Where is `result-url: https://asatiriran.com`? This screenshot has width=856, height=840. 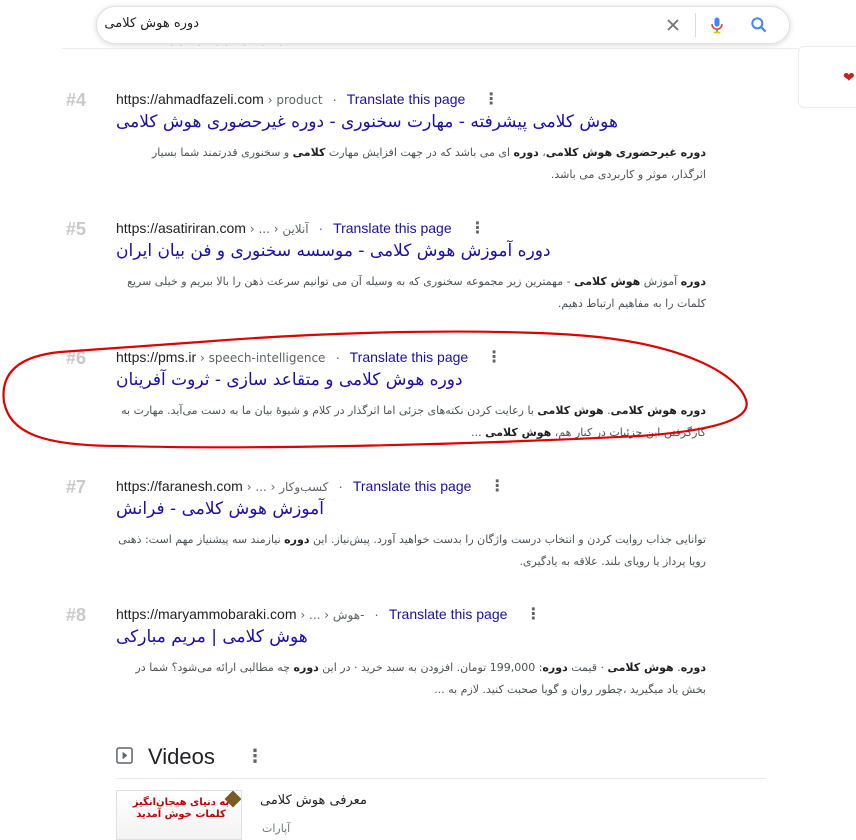
result-url: https://asatiriran.com is located at coordinates (181, 228).